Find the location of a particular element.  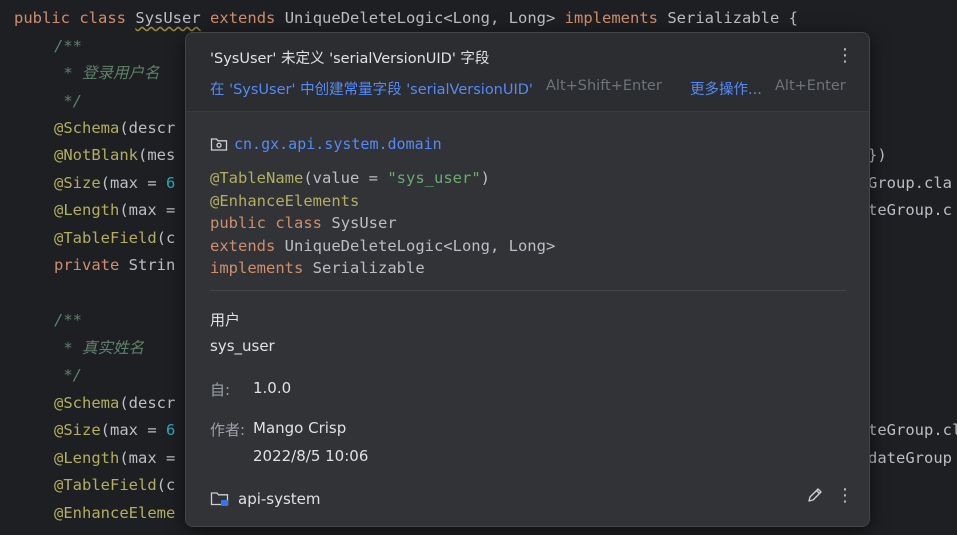

code-line-length2-tail: dateGroup is located at coordinates (910, 458).